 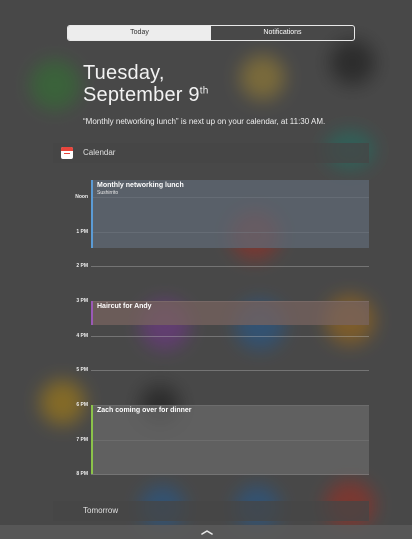 I want to click on chevron-up-icon, so click(x=207, y=532).